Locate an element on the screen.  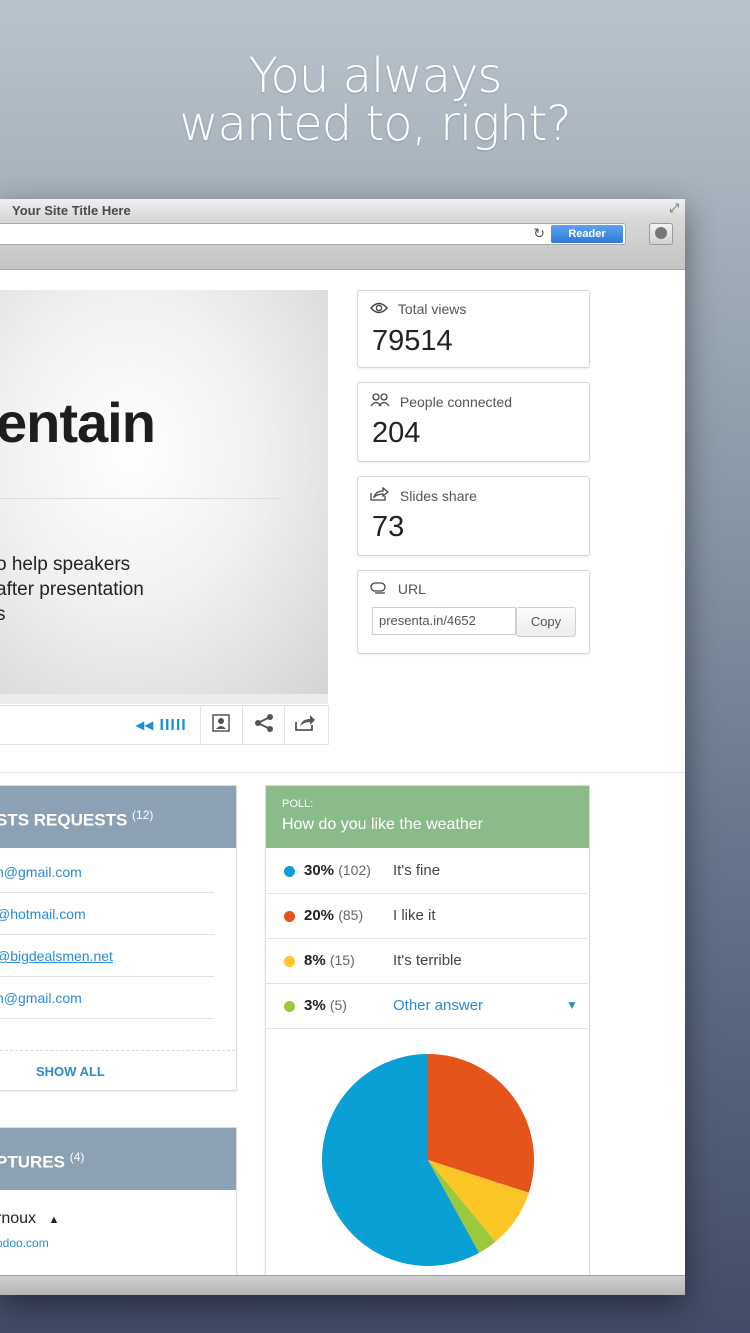
people-connected-label: People connected is located at coordinates (455, 402).